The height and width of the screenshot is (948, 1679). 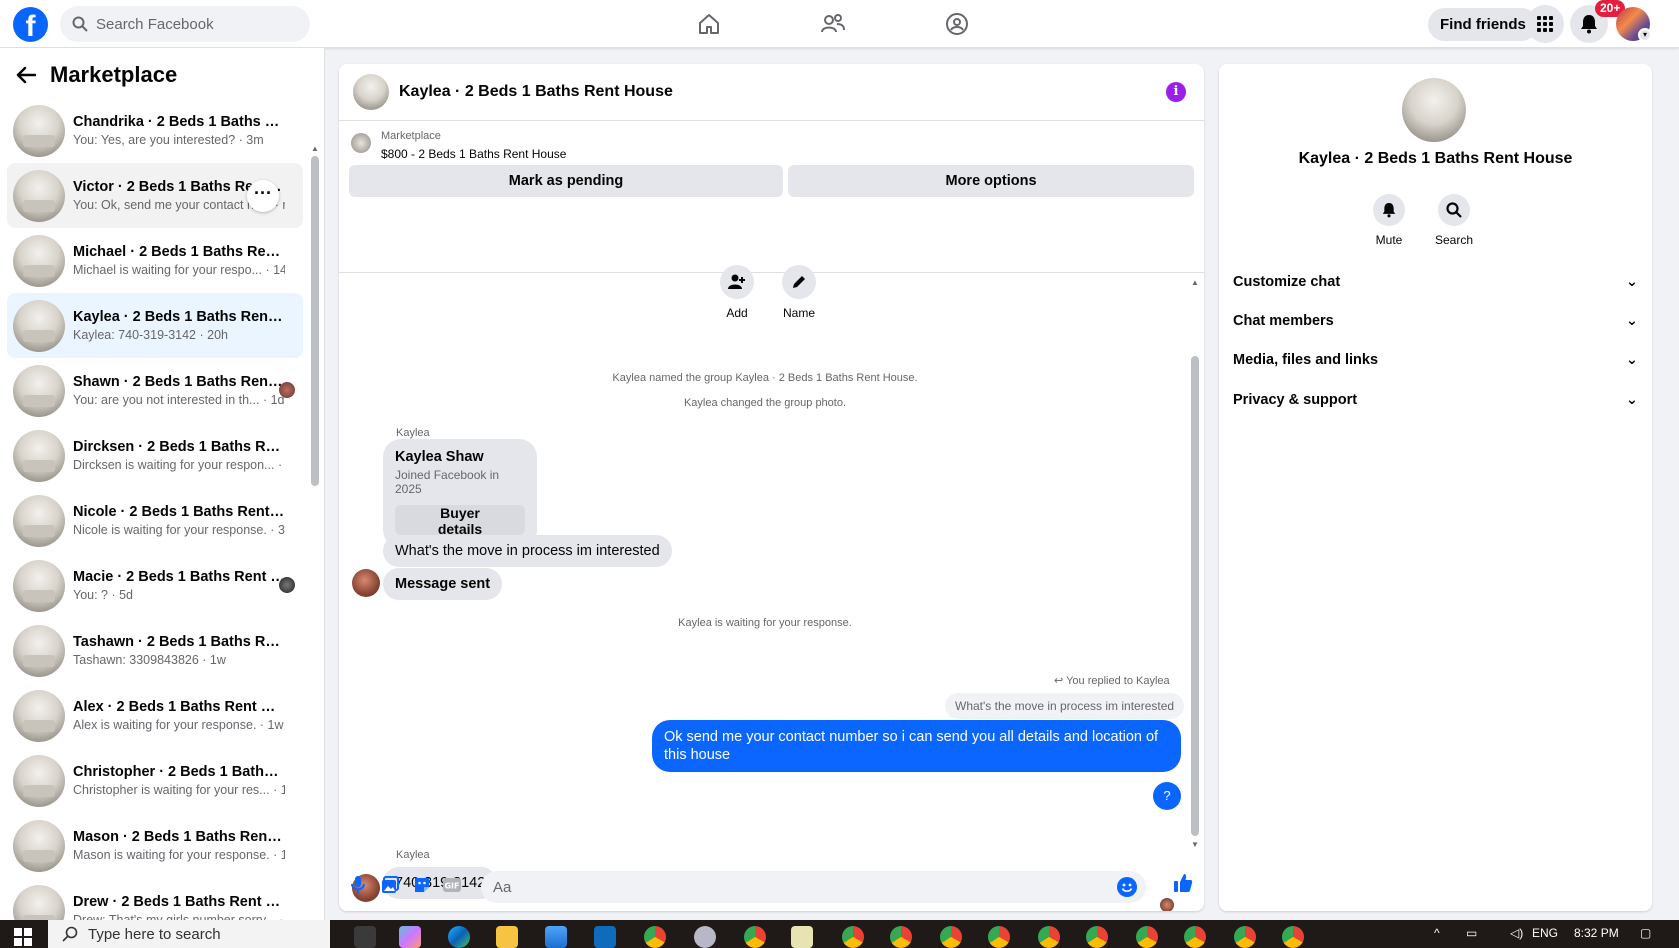 I want to click on emoji-icon, so click(x=1127, y=887).